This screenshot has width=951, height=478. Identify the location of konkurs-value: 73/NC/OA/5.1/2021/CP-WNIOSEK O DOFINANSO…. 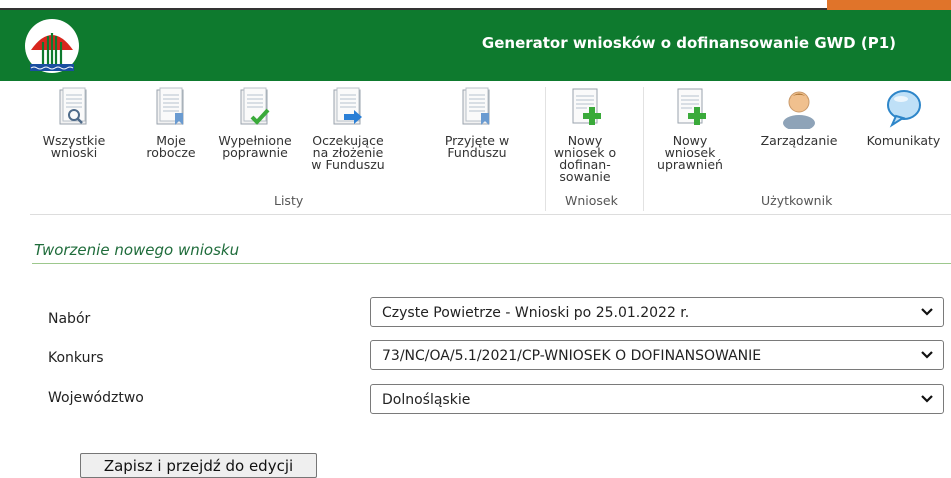
(572, 356).